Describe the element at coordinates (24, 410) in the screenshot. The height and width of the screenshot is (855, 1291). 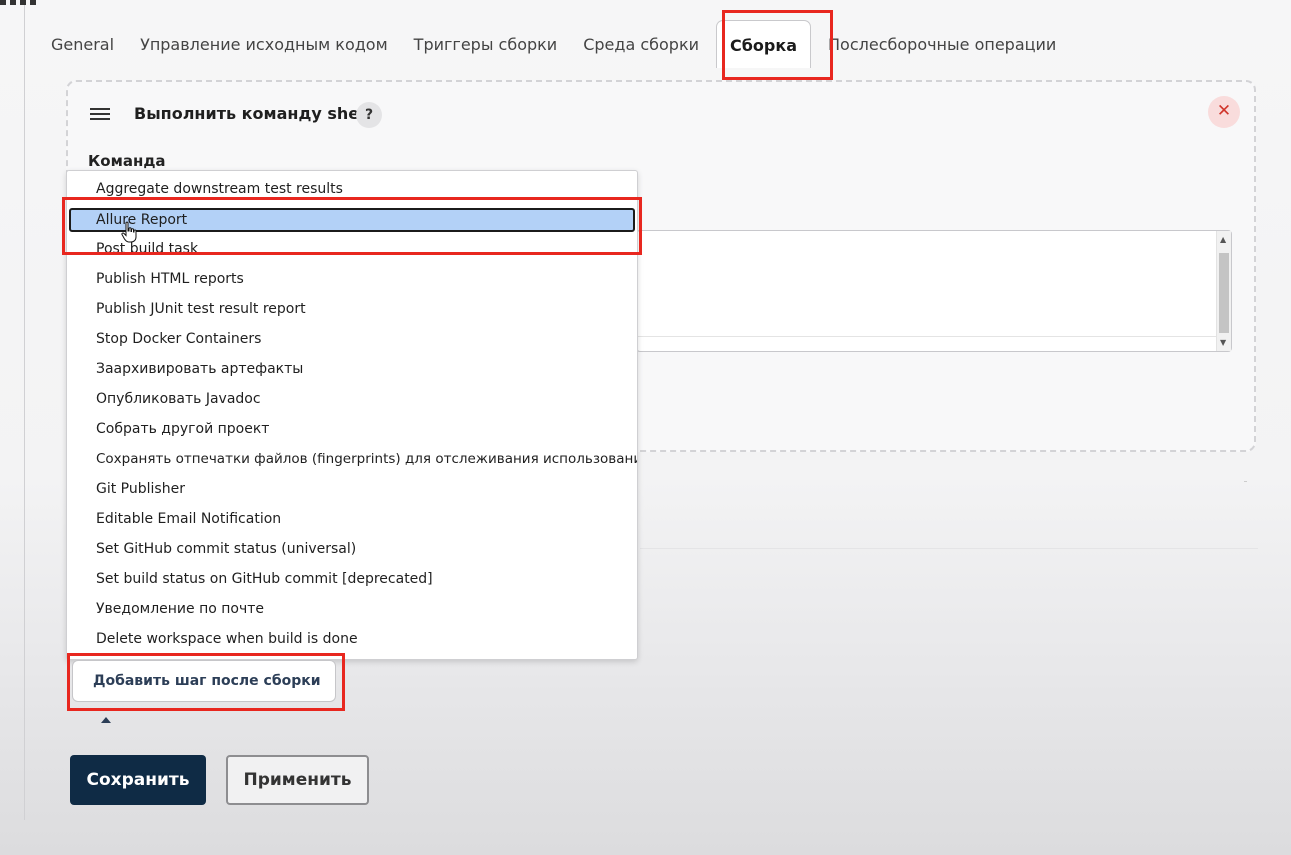
I see `page-left-border` at that location.